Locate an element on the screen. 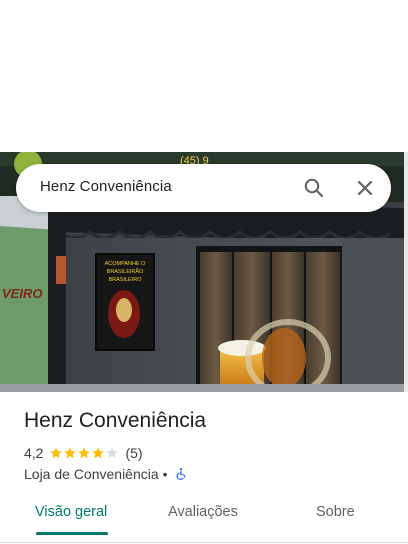 This screenshot has width=408, height=544. place-tabs: Visão geral Avaliações Sobre is located at coordinates (204, 518).